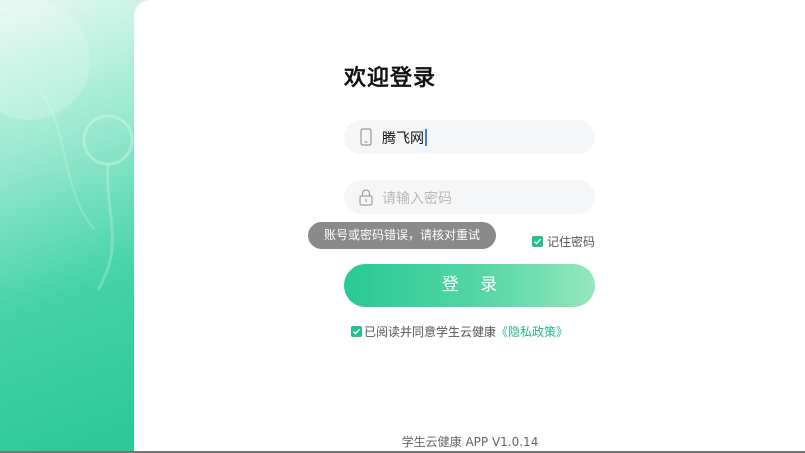 The height and width of the screenshot is (453, 805). I want to click on agreement-text: 已阅读并同意学生云健康, so click(430, 332).